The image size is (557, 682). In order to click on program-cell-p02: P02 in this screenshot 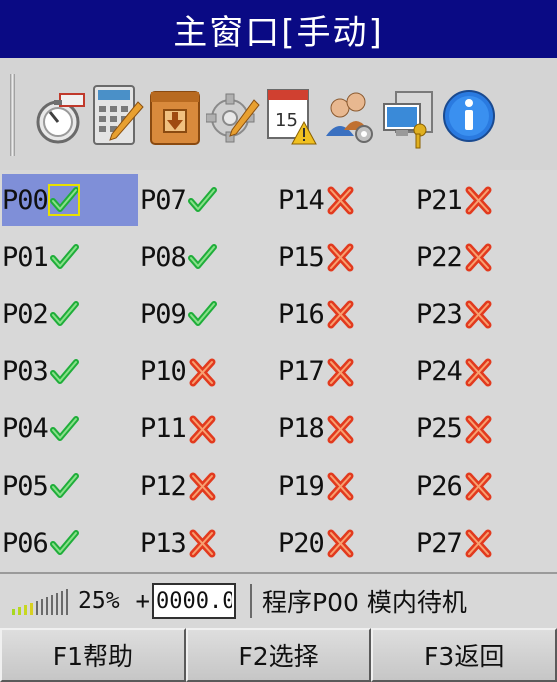, I will do `click(70, 314)`.